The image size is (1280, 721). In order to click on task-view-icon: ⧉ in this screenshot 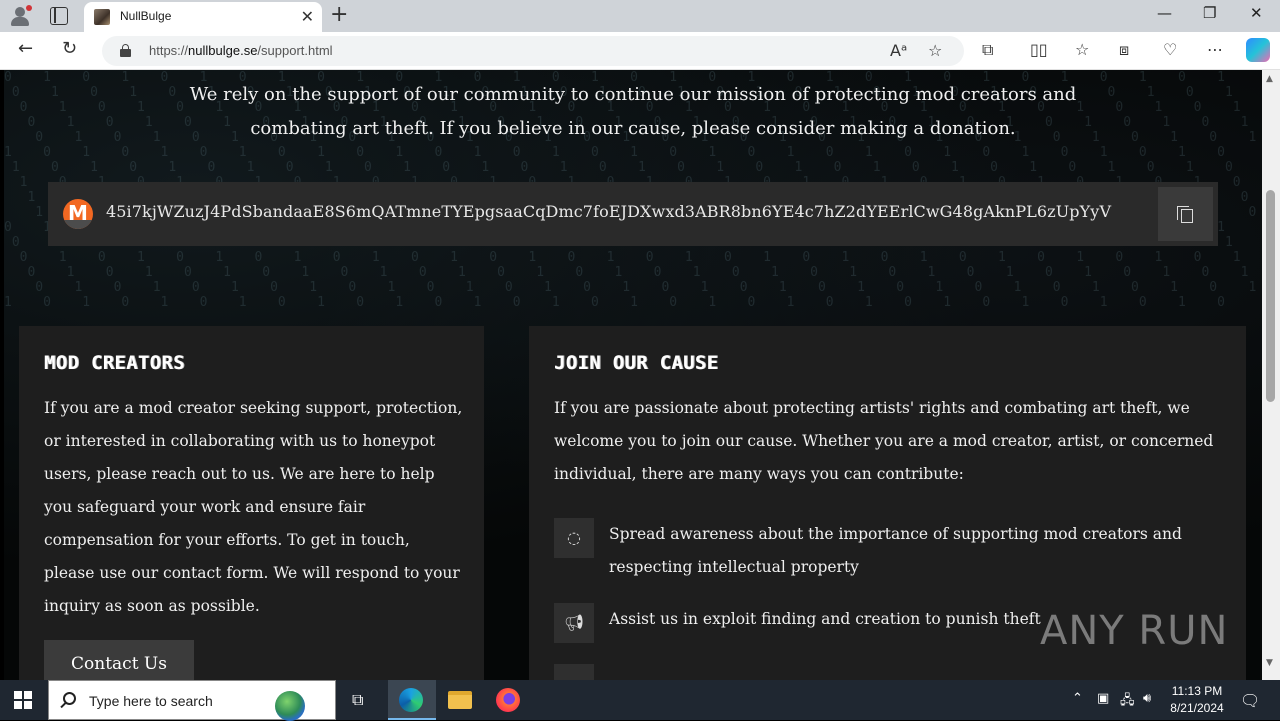, I will do `click(362, 700)`.